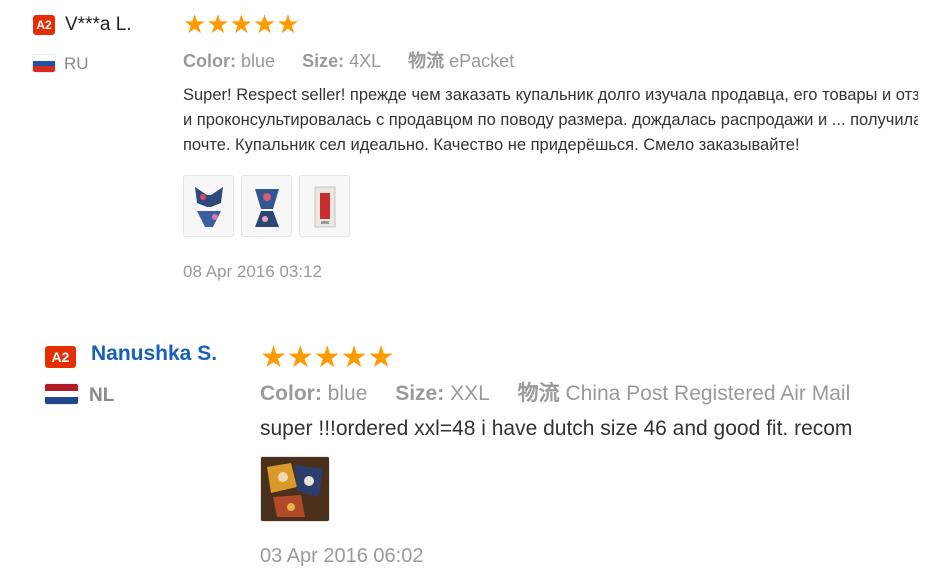 The height and width of the screenshot is (586, 950). What do you see at coordinates (708, 393) in the screenshot?
I see `shipping-value: China Post Registered Air Mail` at bounding box center [708, 393].